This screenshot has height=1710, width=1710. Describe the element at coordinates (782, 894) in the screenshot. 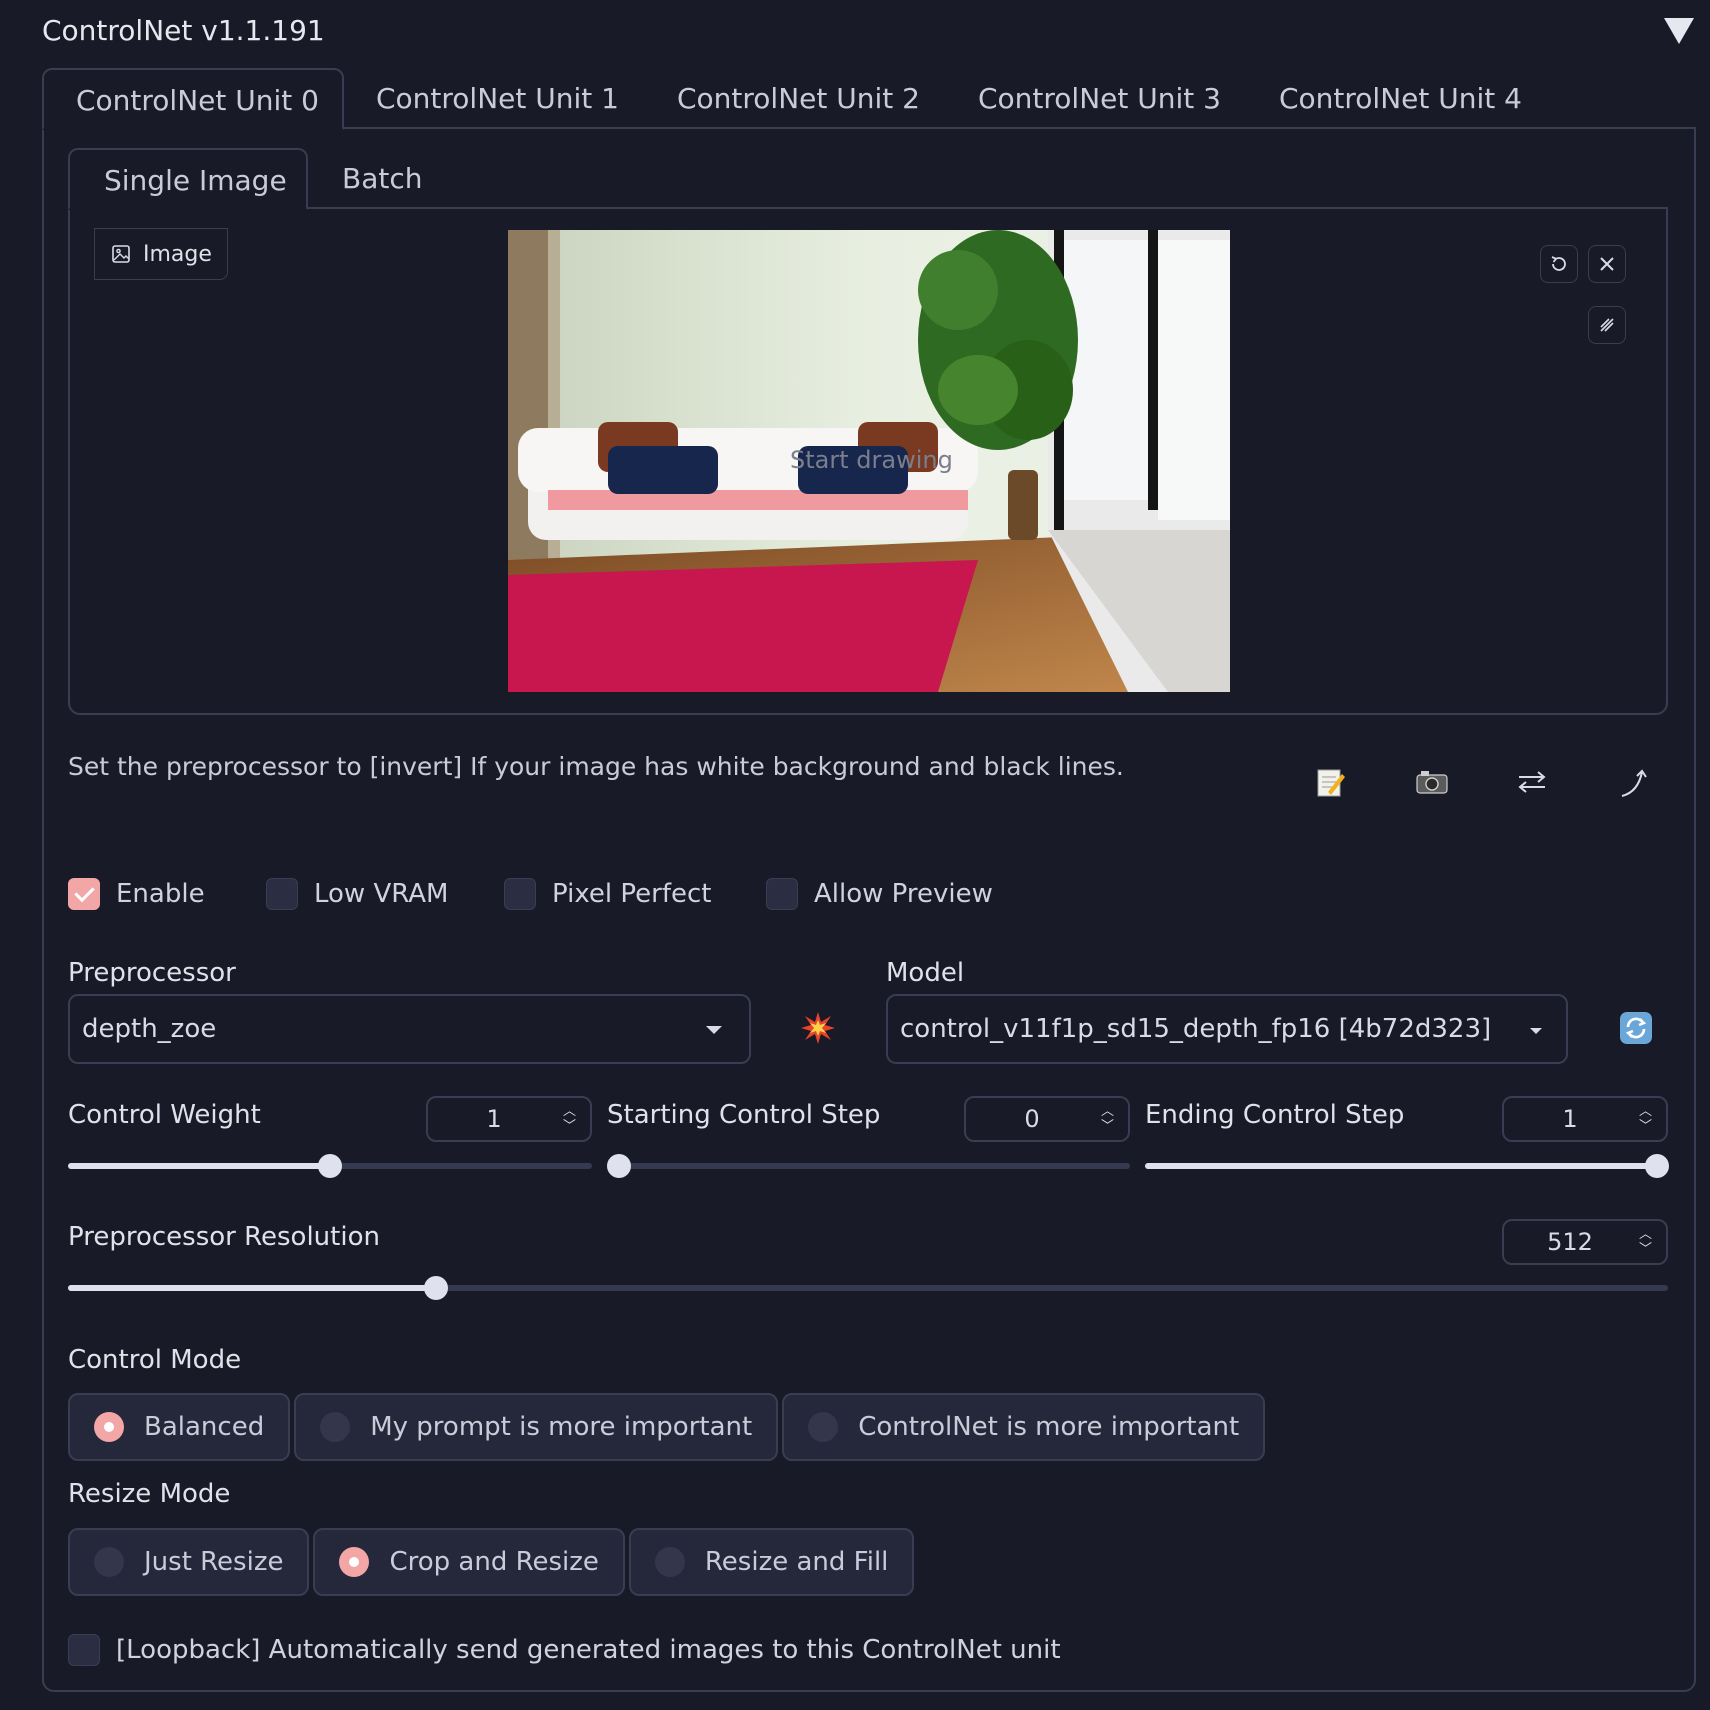

I see `allow-preview-checkbox-box` at that location.